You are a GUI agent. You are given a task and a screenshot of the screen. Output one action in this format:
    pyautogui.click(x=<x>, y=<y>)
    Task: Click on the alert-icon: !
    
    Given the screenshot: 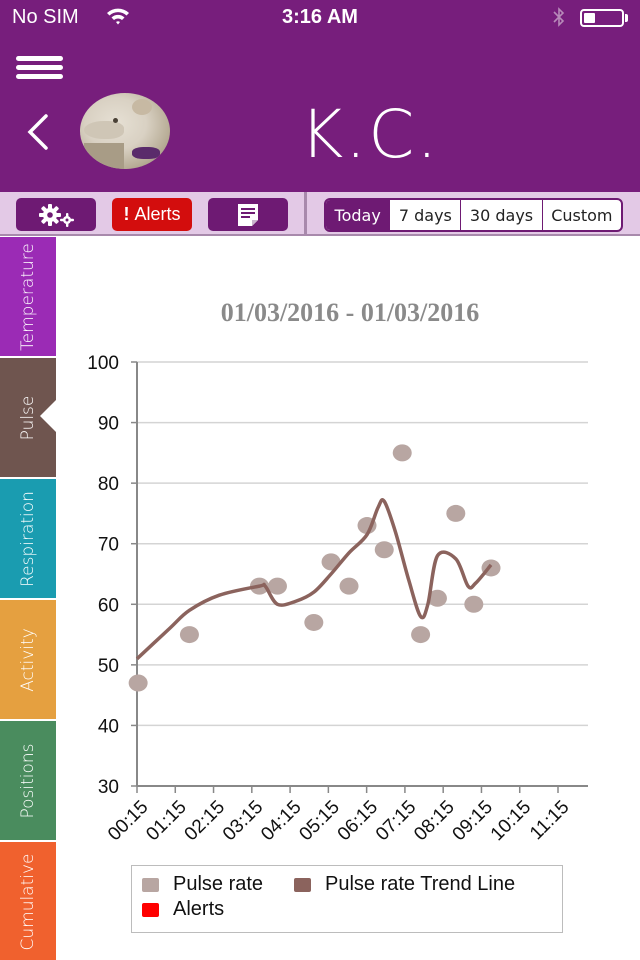 What is the action you would take?
    pyautogui.click(x=126, y=214)
    